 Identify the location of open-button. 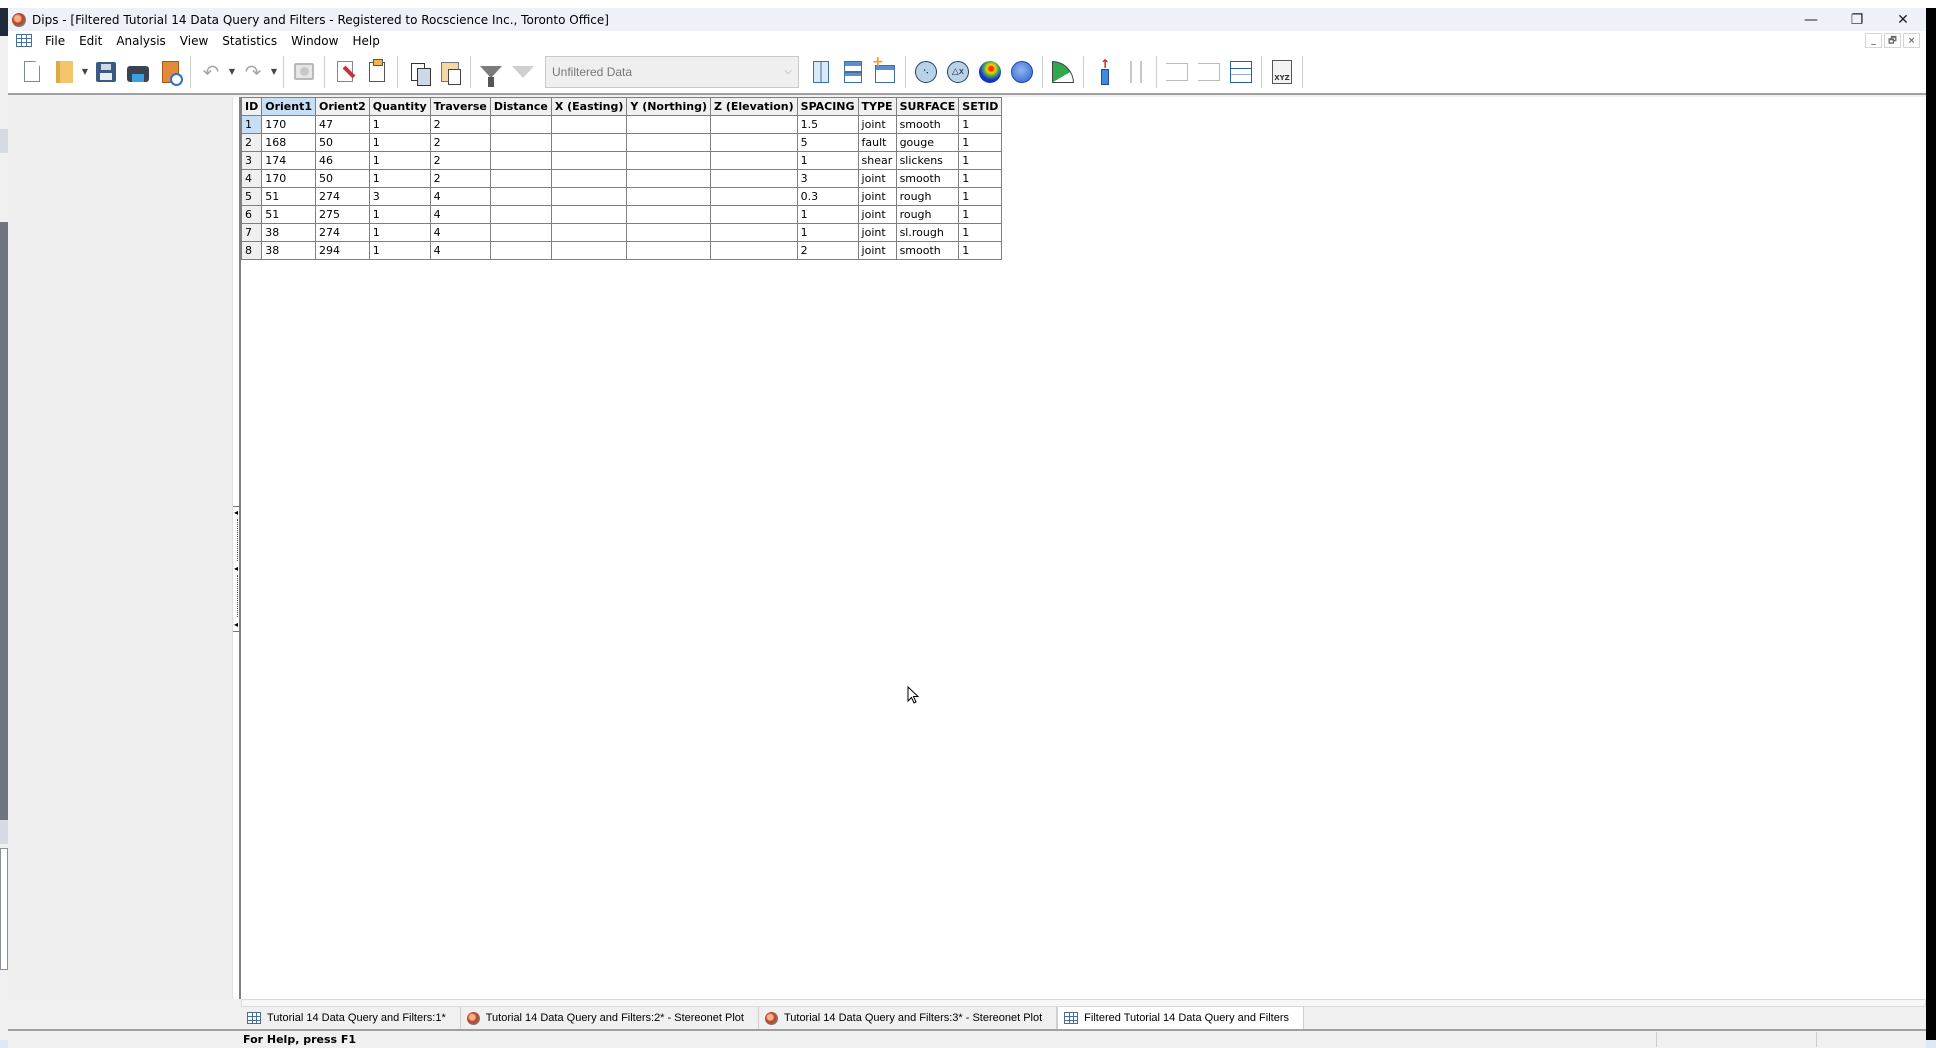
(64, 72).